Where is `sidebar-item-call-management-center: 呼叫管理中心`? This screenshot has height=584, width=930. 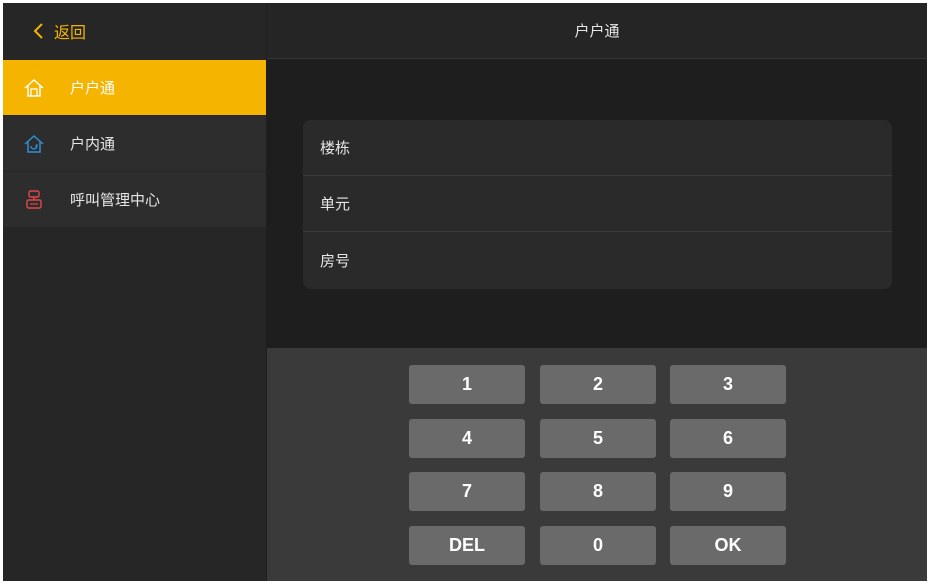
sidebar-item-call-management-center: 呼叫管理中心 is located at coordinates (134, 200).